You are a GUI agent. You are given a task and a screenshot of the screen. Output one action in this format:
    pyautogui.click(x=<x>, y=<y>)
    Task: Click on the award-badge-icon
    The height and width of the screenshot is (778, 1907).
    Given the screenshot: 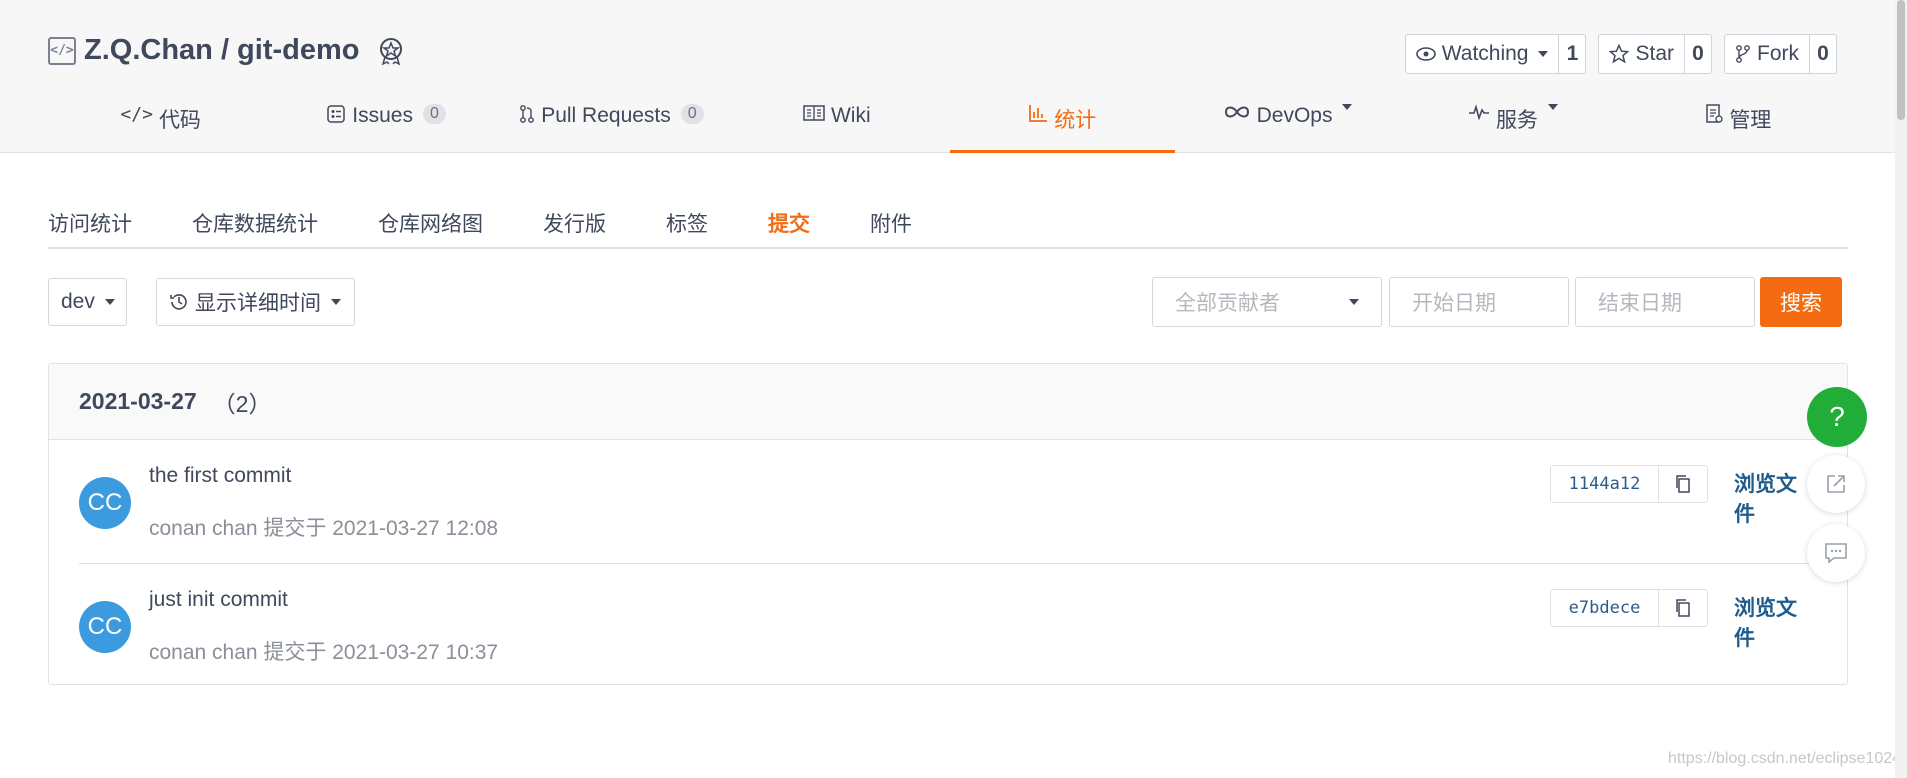 What is the action you would take?
    pyautogui.click(x=390, y=51)
    